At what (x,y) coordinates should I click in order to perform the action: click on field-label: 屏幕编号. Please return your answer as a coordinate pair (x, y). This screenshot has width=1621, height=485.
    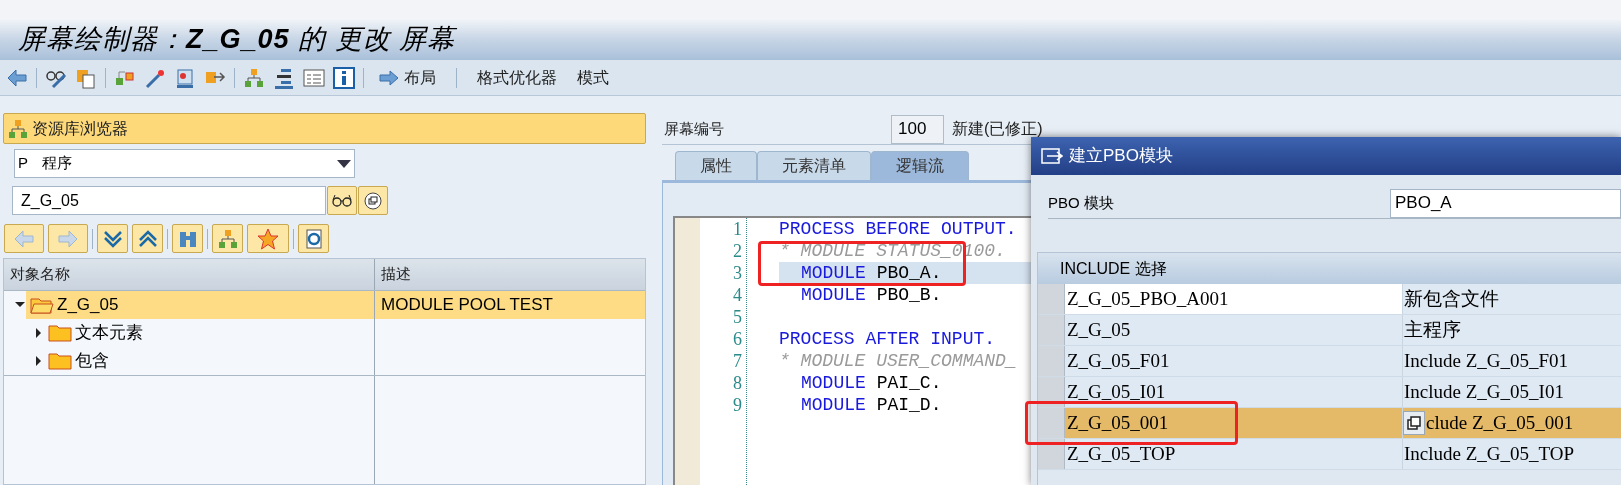
    Looking at the image, I should click on (694, 128).